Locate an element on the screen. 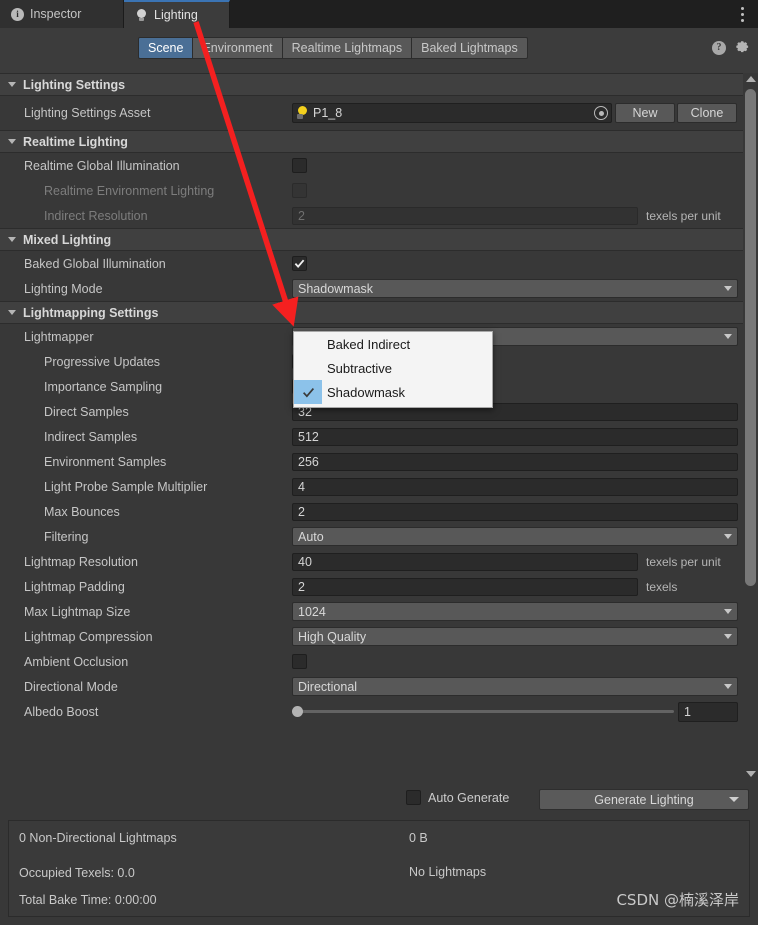  filtering-dropdown: Auto is located at coordinates (515, 536).